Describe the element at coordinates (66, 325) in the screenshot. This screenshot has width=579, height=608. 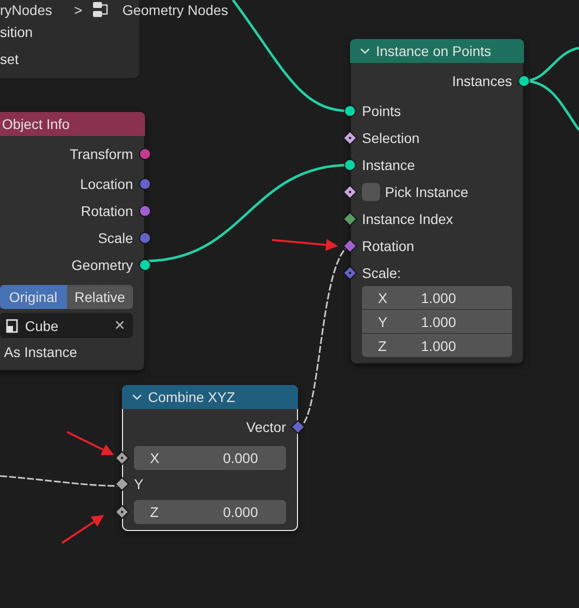
I see `object-field: Cube ×` at that location.